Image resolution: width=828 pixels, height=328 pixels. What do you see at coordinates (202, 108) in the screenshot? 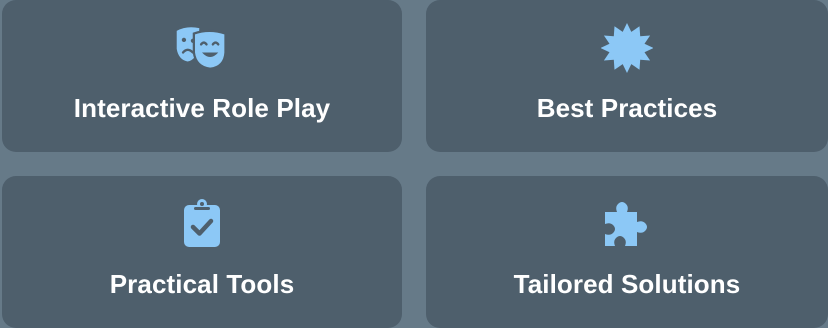
I see `card-title: Interactive Role Play` at bounding box center [202, 108].